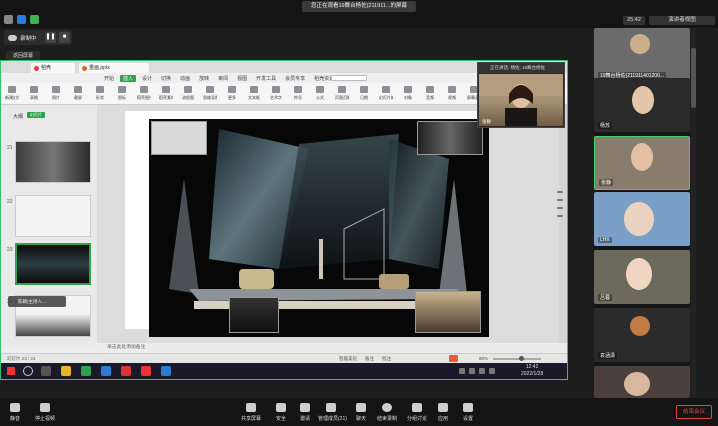 This screenshot has width=718, height=426. What do you see at coordinates (185, 78) in the screenshot?
I see `menu-animation: 动画` at bounding box center [185, 78].